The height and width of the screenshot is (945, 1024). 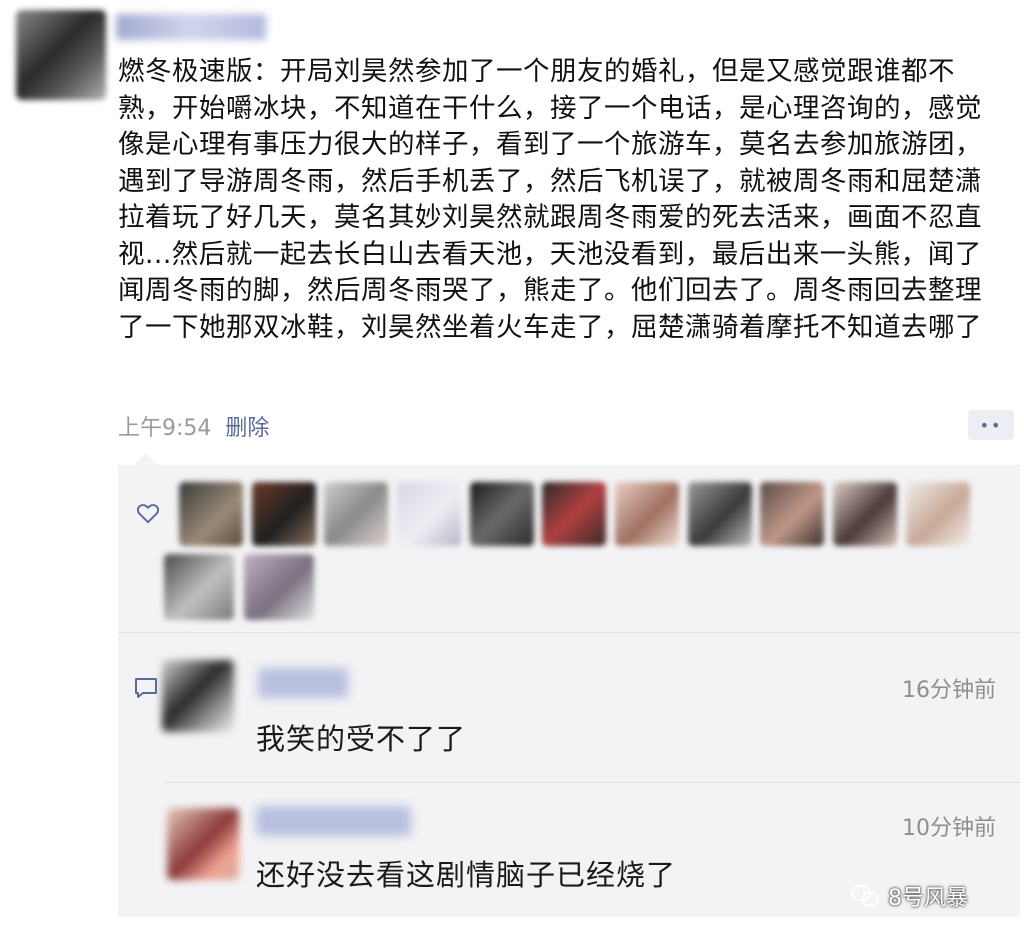 I want to click on more-button: ••, so click(x=991, y=425).